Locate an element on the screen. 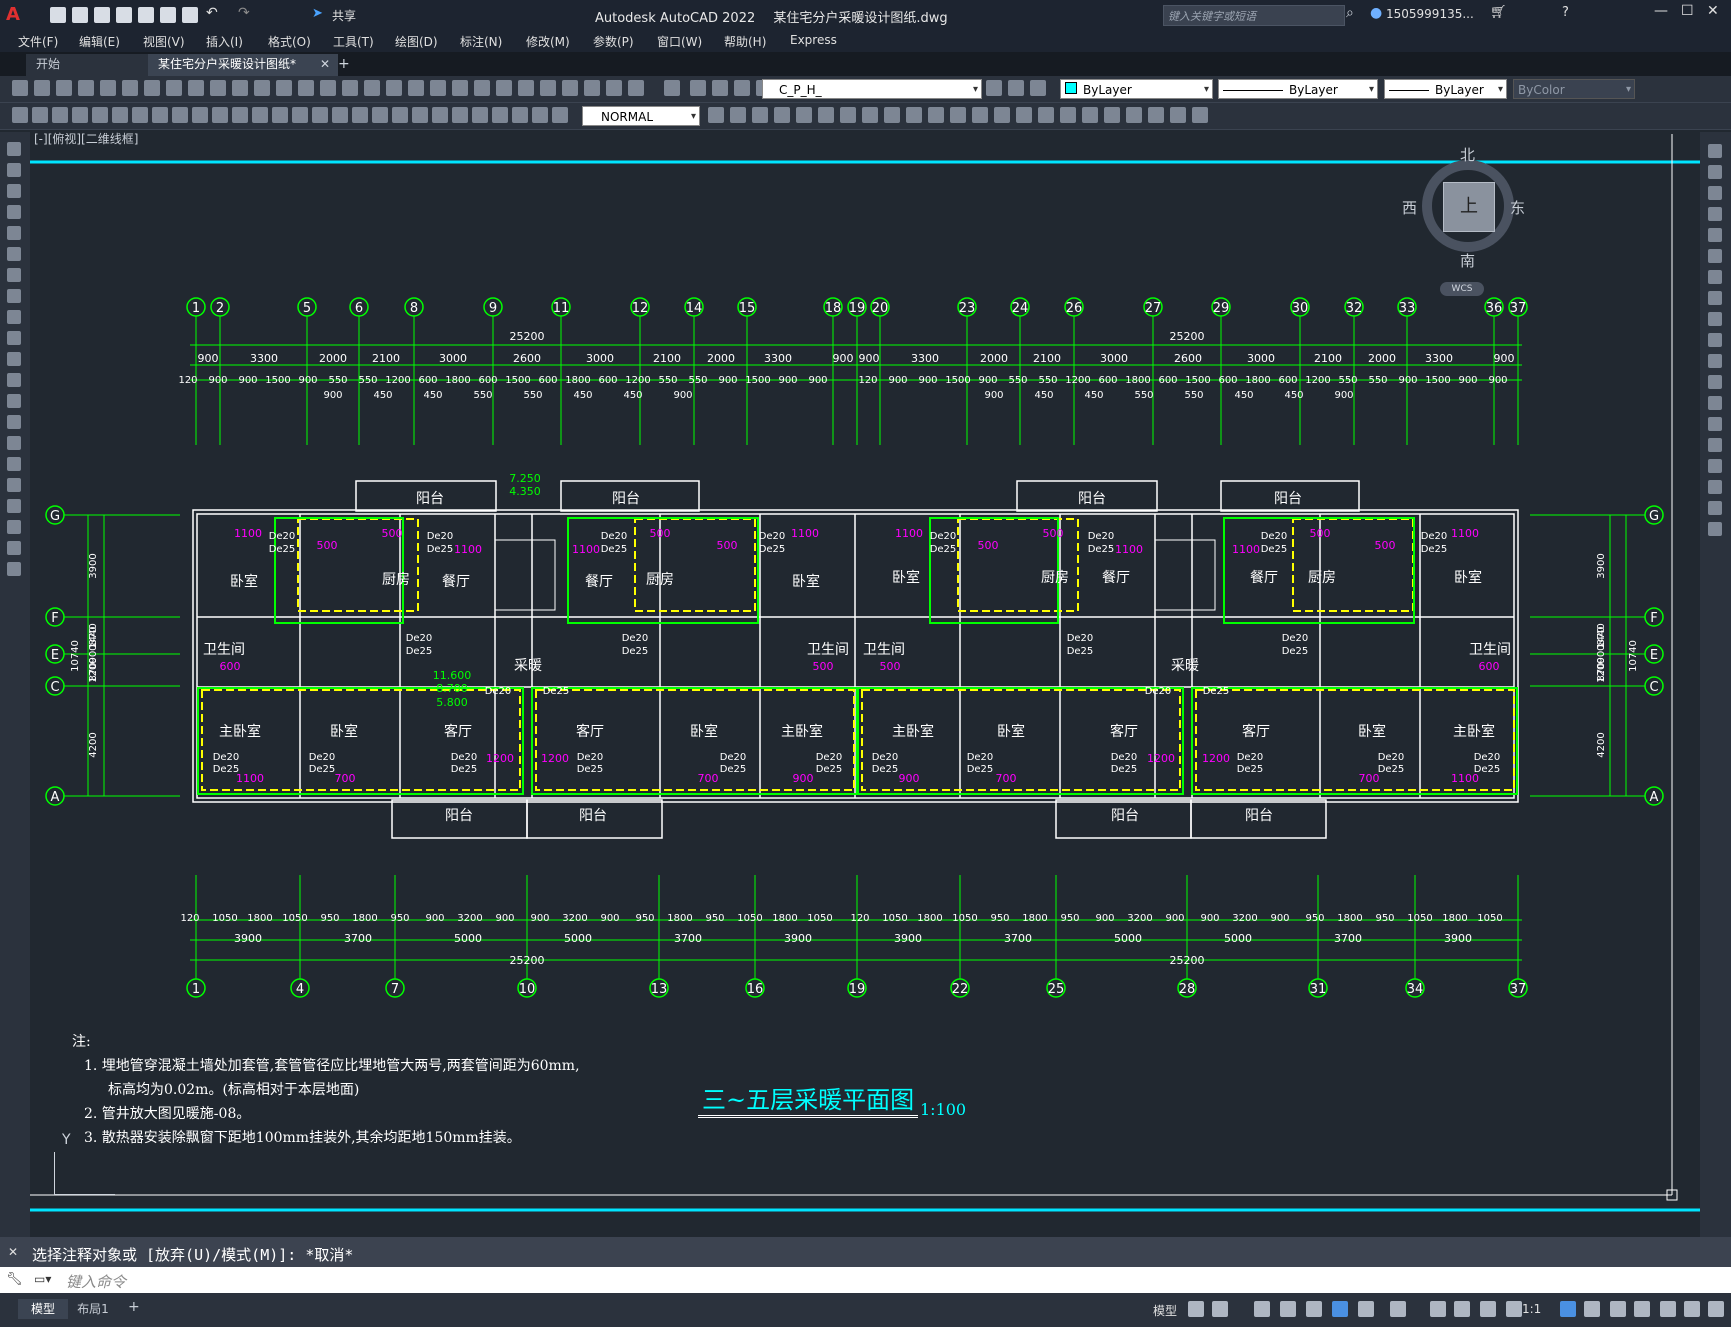 This screenshot has height=1327, width=1731. new-icon is located at coordinates (58, 15).